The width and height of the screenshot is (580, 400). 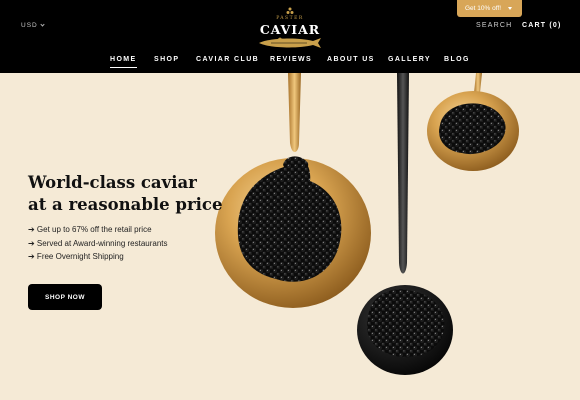 What do you see at coordinates (125, 194) in the screenshot?
I see `hero-title: World-class caviar at a reasonable price` at bounding box center [125, 194].